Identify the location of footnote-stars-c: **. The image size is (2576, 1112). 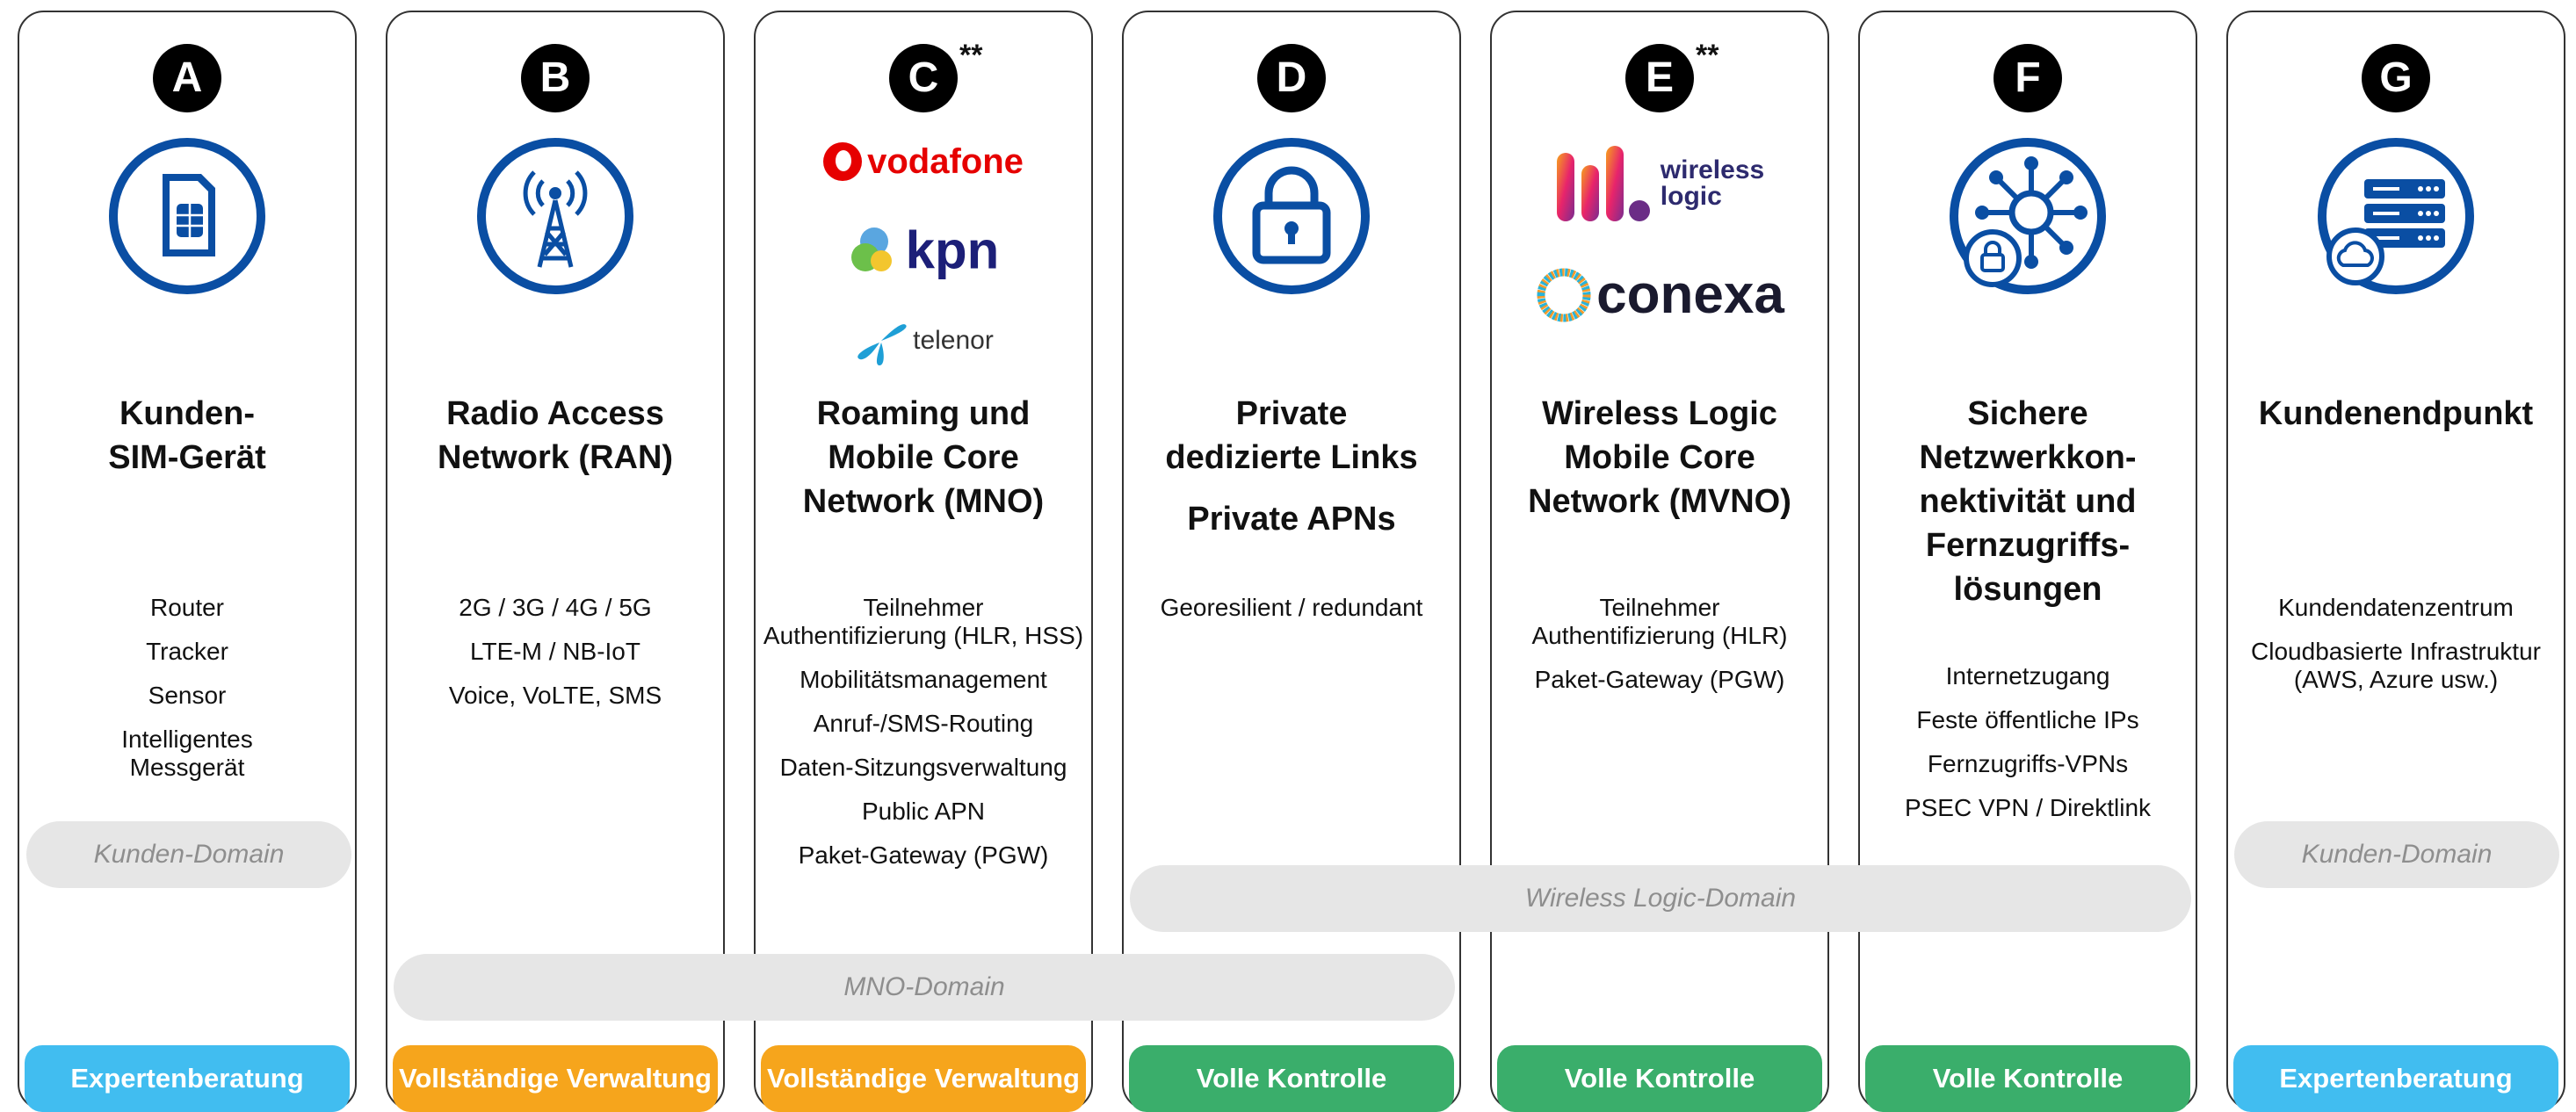
(971, 55).